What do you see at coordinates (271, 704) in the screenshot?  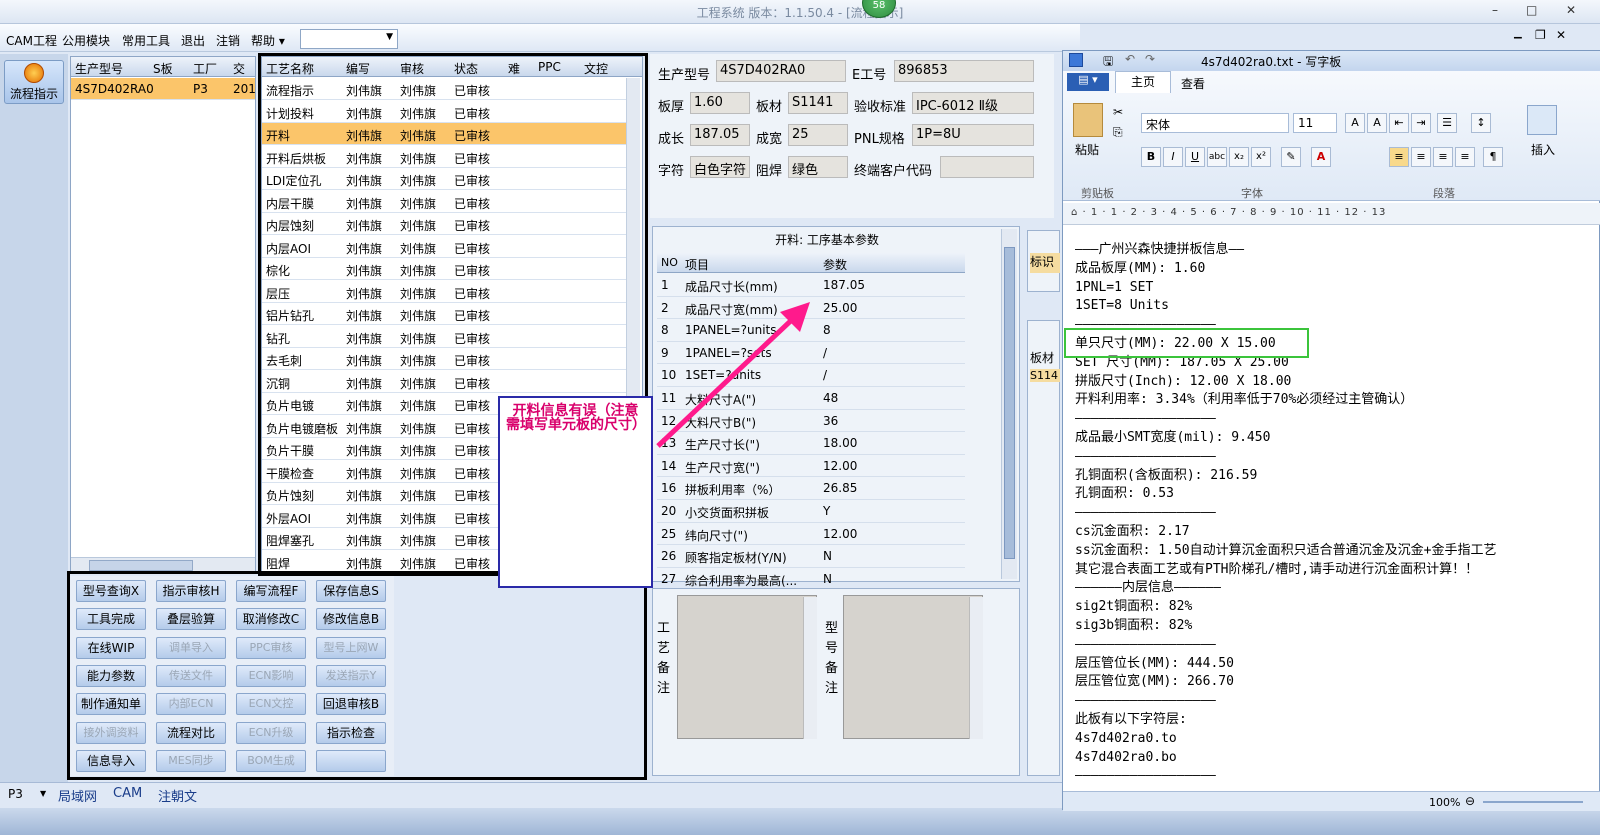 I see `action-button-4-2: ECN文控` at bounding box center [271, 704].